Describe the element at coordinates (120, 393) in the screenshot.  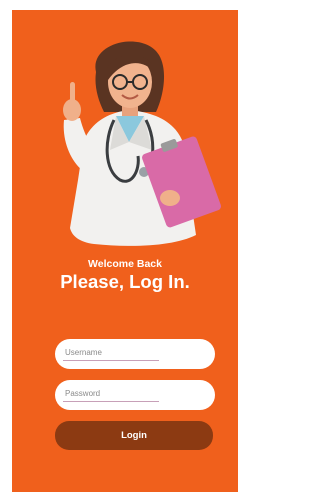
I see `password-input` at that location.